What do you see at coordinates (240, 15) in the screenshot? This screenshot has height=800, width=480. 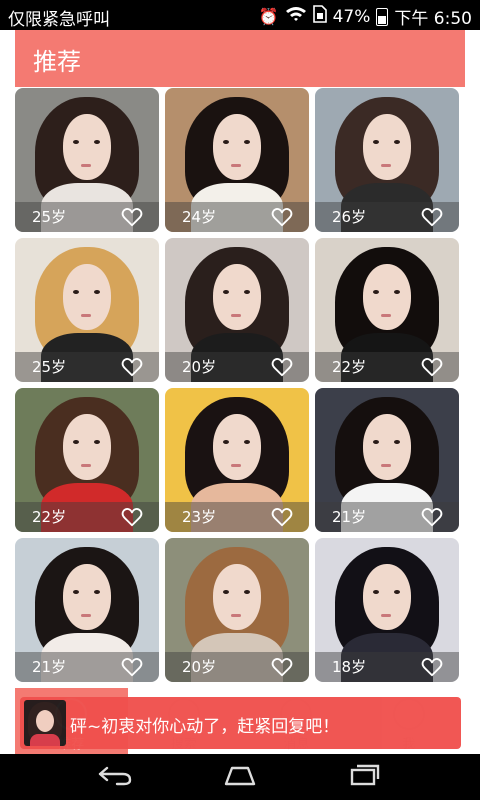 I see `status-bar: 仅限紧急呼叫 ⏰ 47% 下午 6:50` at bounding box center [240, 15].